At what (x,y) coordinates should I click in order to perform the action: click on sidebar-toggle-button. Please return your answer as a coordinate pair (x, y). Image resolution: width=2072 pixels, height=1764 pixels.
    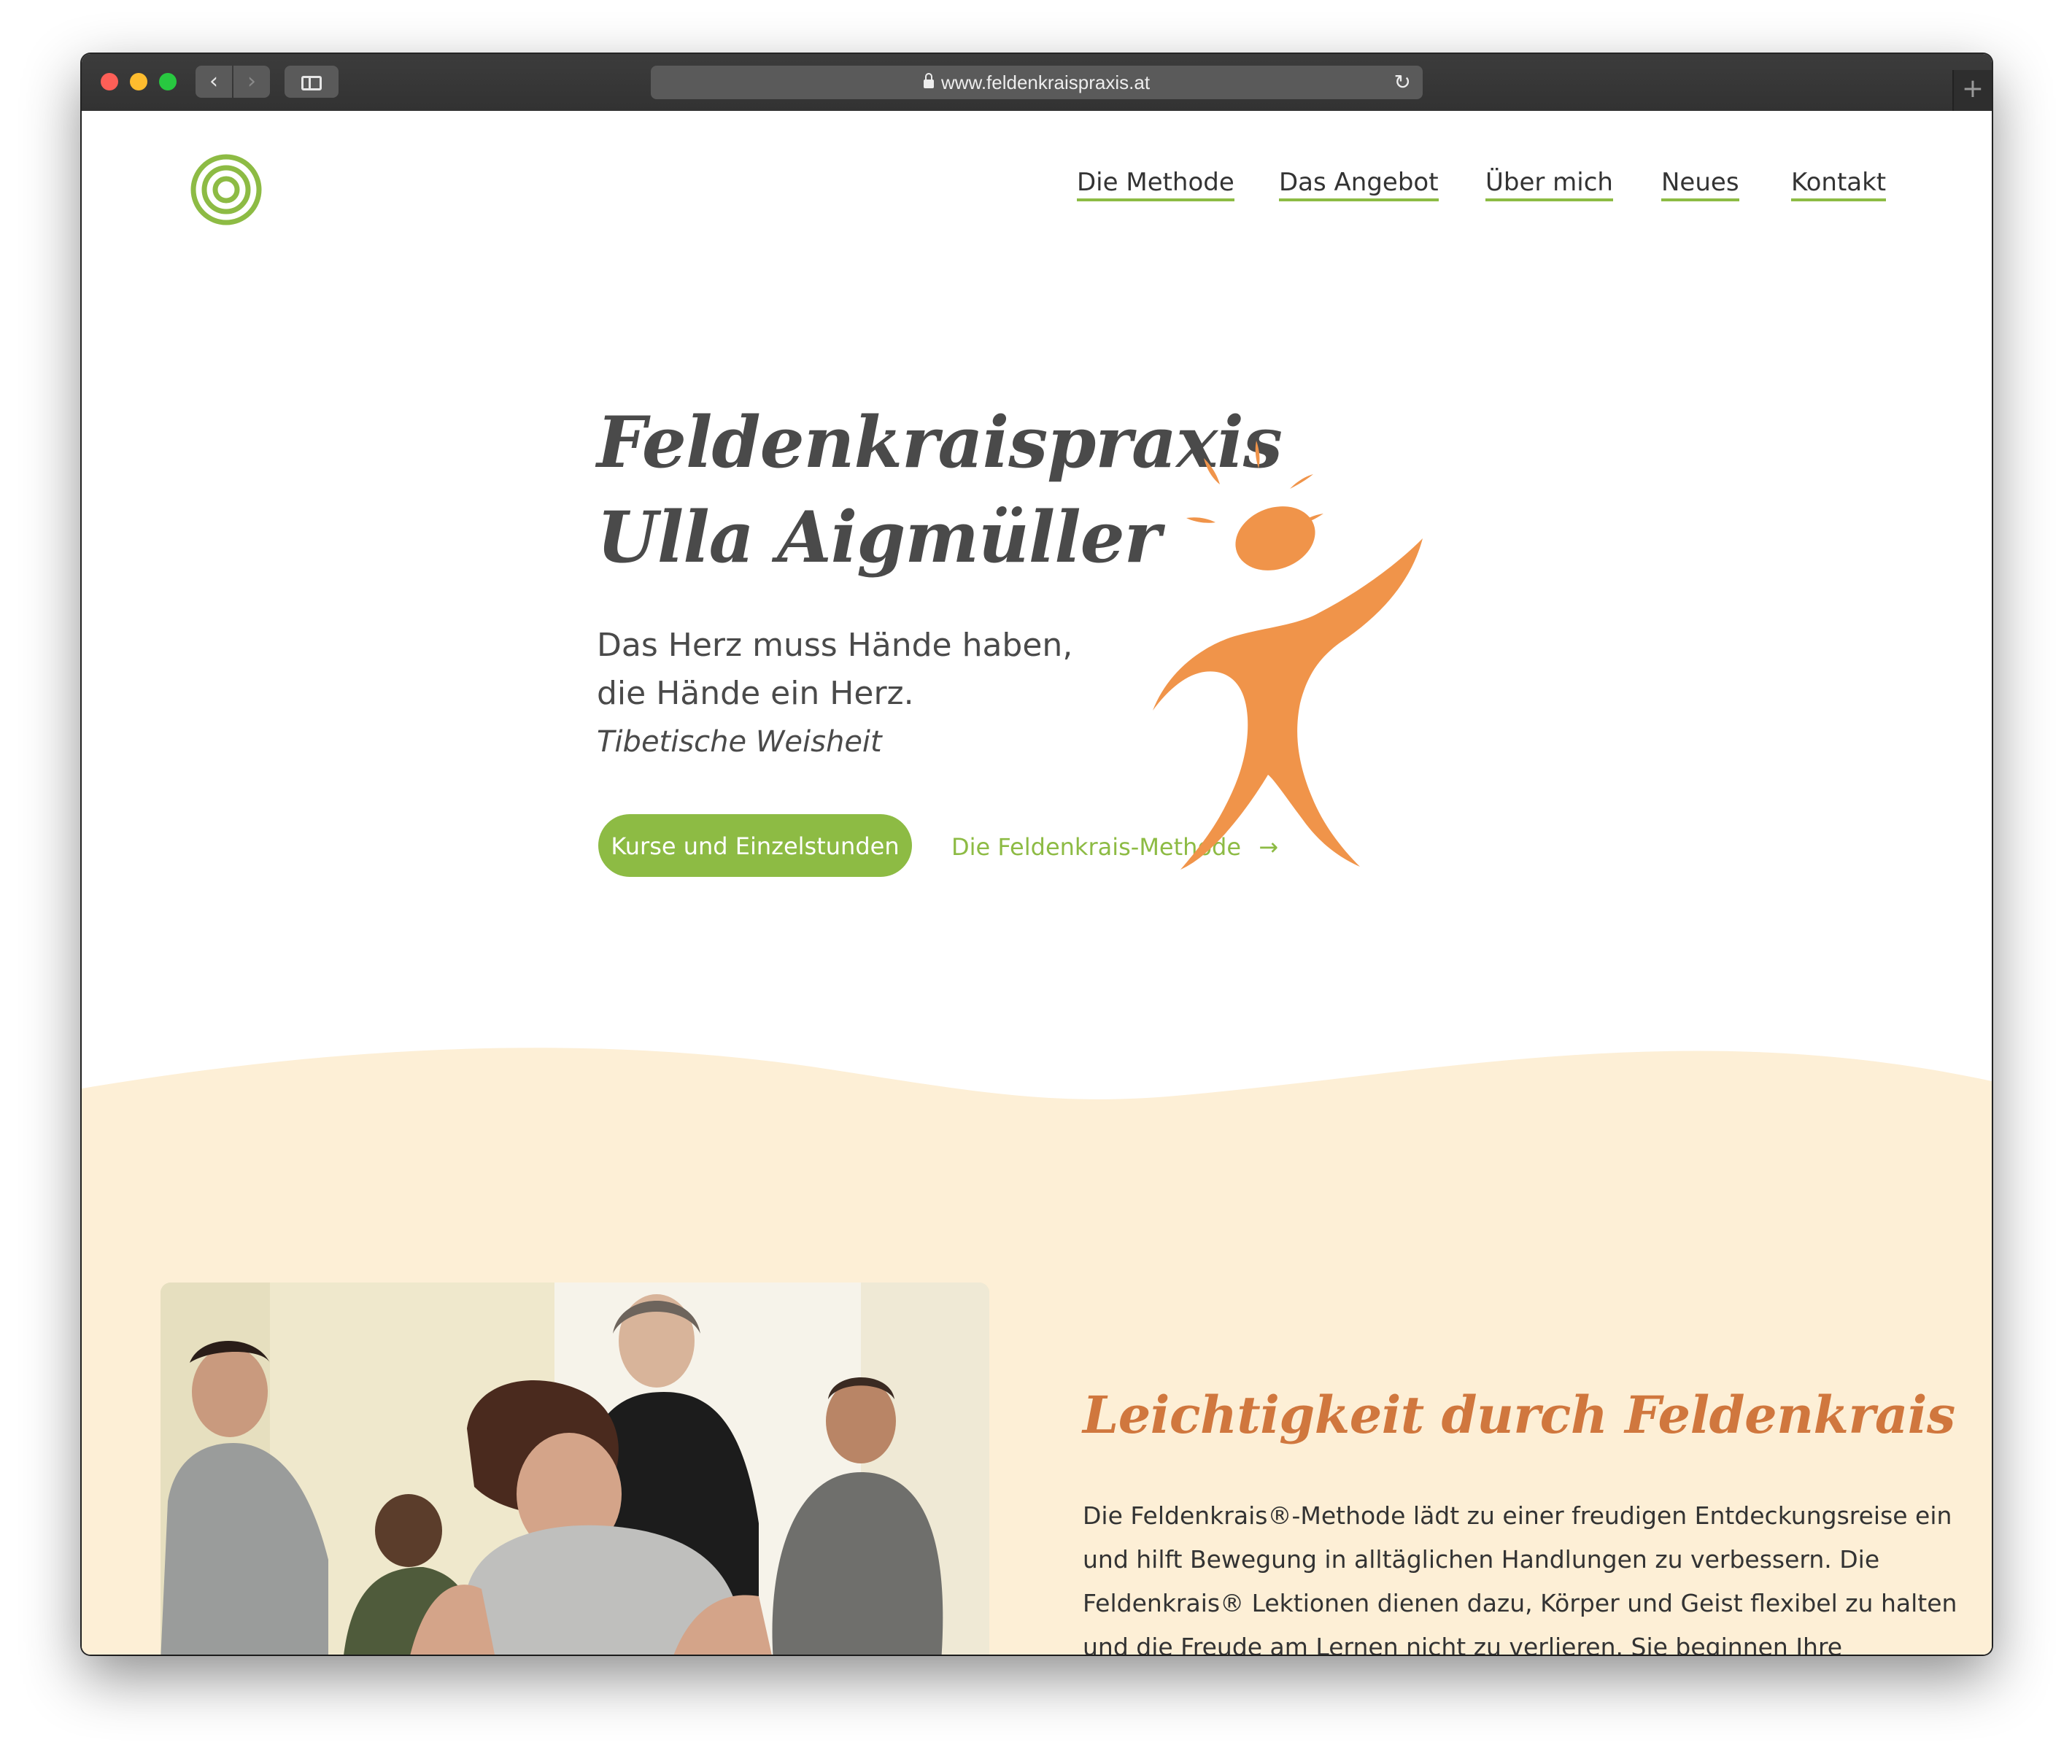
    Looking at the image, I should click on (312, 82).